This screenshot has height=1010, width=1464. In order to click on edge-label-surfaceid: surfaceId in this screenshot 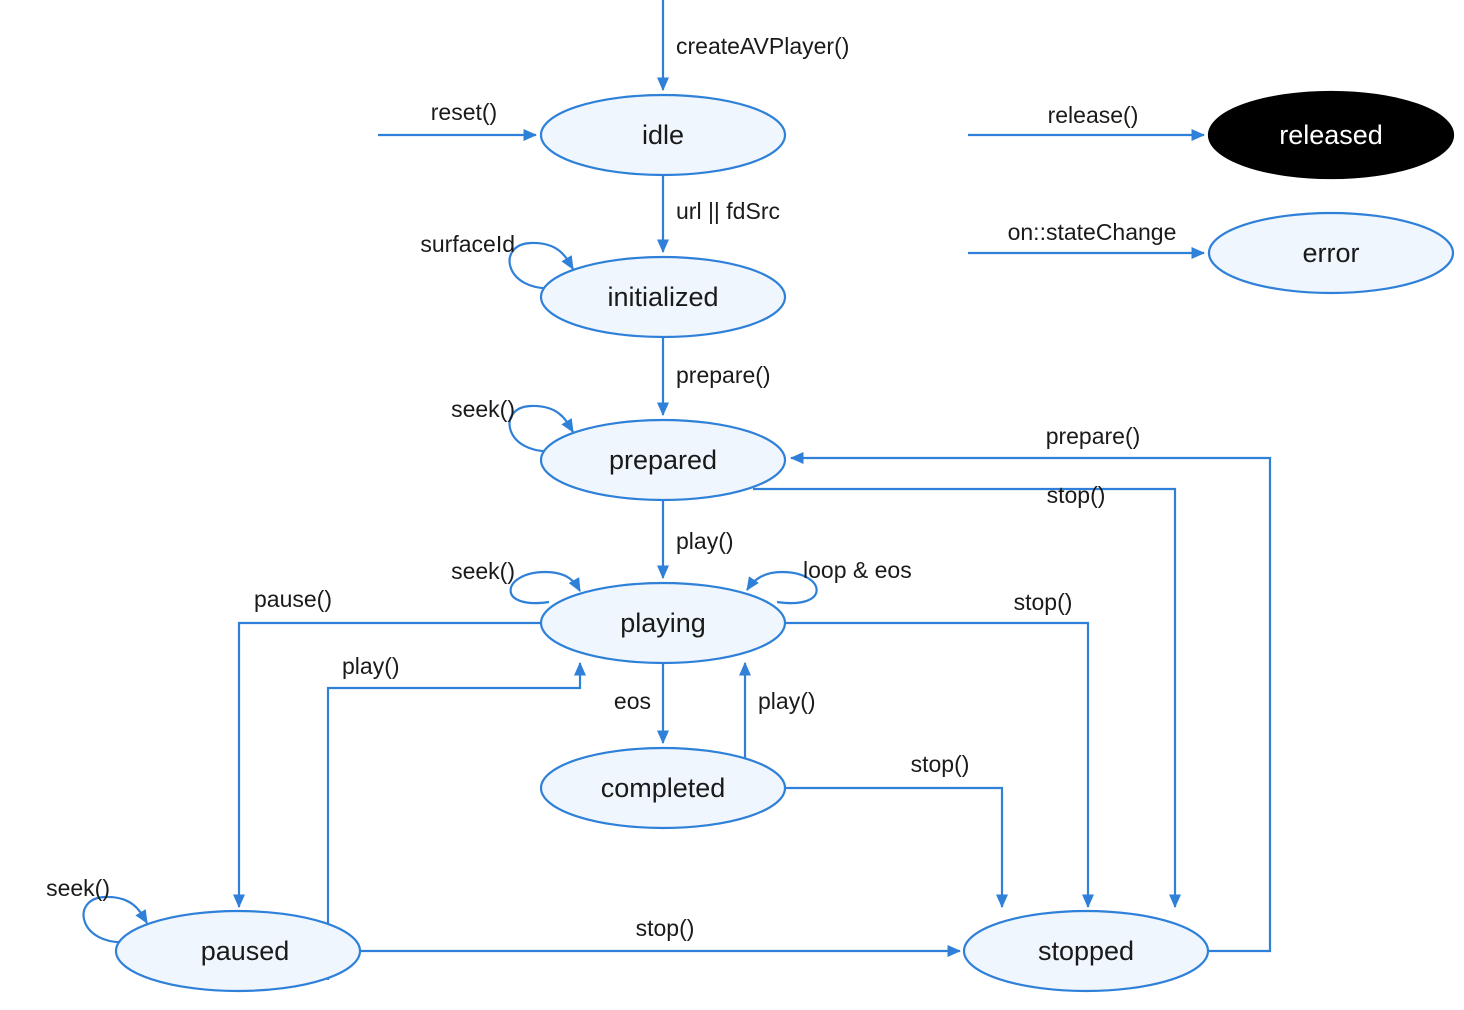, I will do `click(467, 244)`.